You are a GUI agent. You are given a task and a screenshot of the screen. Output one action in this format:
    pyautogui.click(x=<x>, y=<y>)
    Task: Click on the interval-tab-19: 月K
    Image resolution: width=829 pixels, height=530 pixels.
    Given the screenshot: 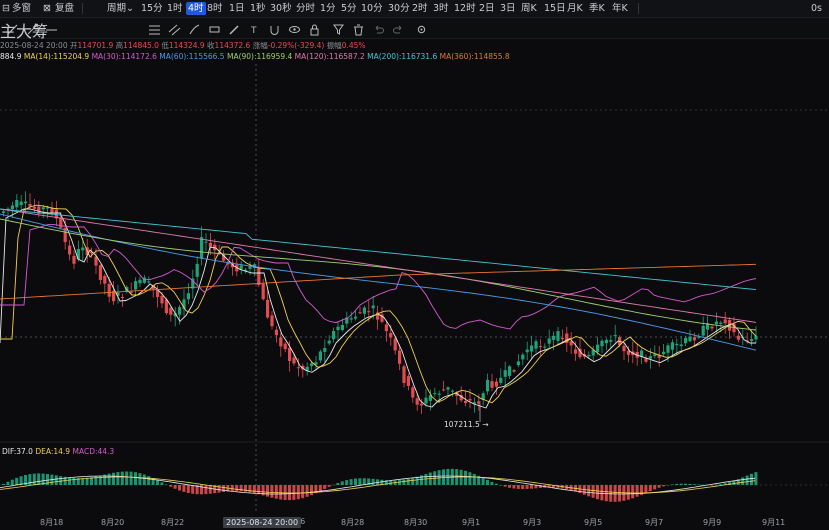 What is the action you would take?
    pyautogui.click(x=575, y=8)
    